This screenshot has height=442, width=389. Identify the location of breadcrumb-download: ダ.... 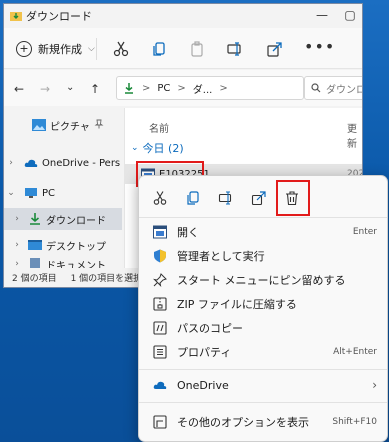
(203, 88).